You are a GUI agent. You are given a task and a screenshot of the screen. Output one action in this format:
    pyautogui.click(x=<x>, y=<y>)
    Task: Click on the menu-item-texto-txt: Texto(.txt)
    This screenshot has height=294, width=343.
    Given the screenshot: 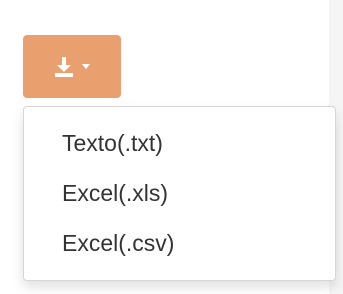 What is the action you would take?
    pyautogui.click(x=112, y=143)
    